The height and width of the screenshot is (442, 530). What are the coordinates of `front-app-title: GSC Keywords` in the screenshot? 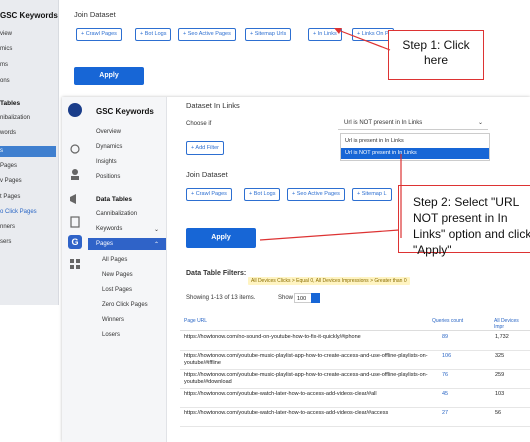 It's located at (125, 111).